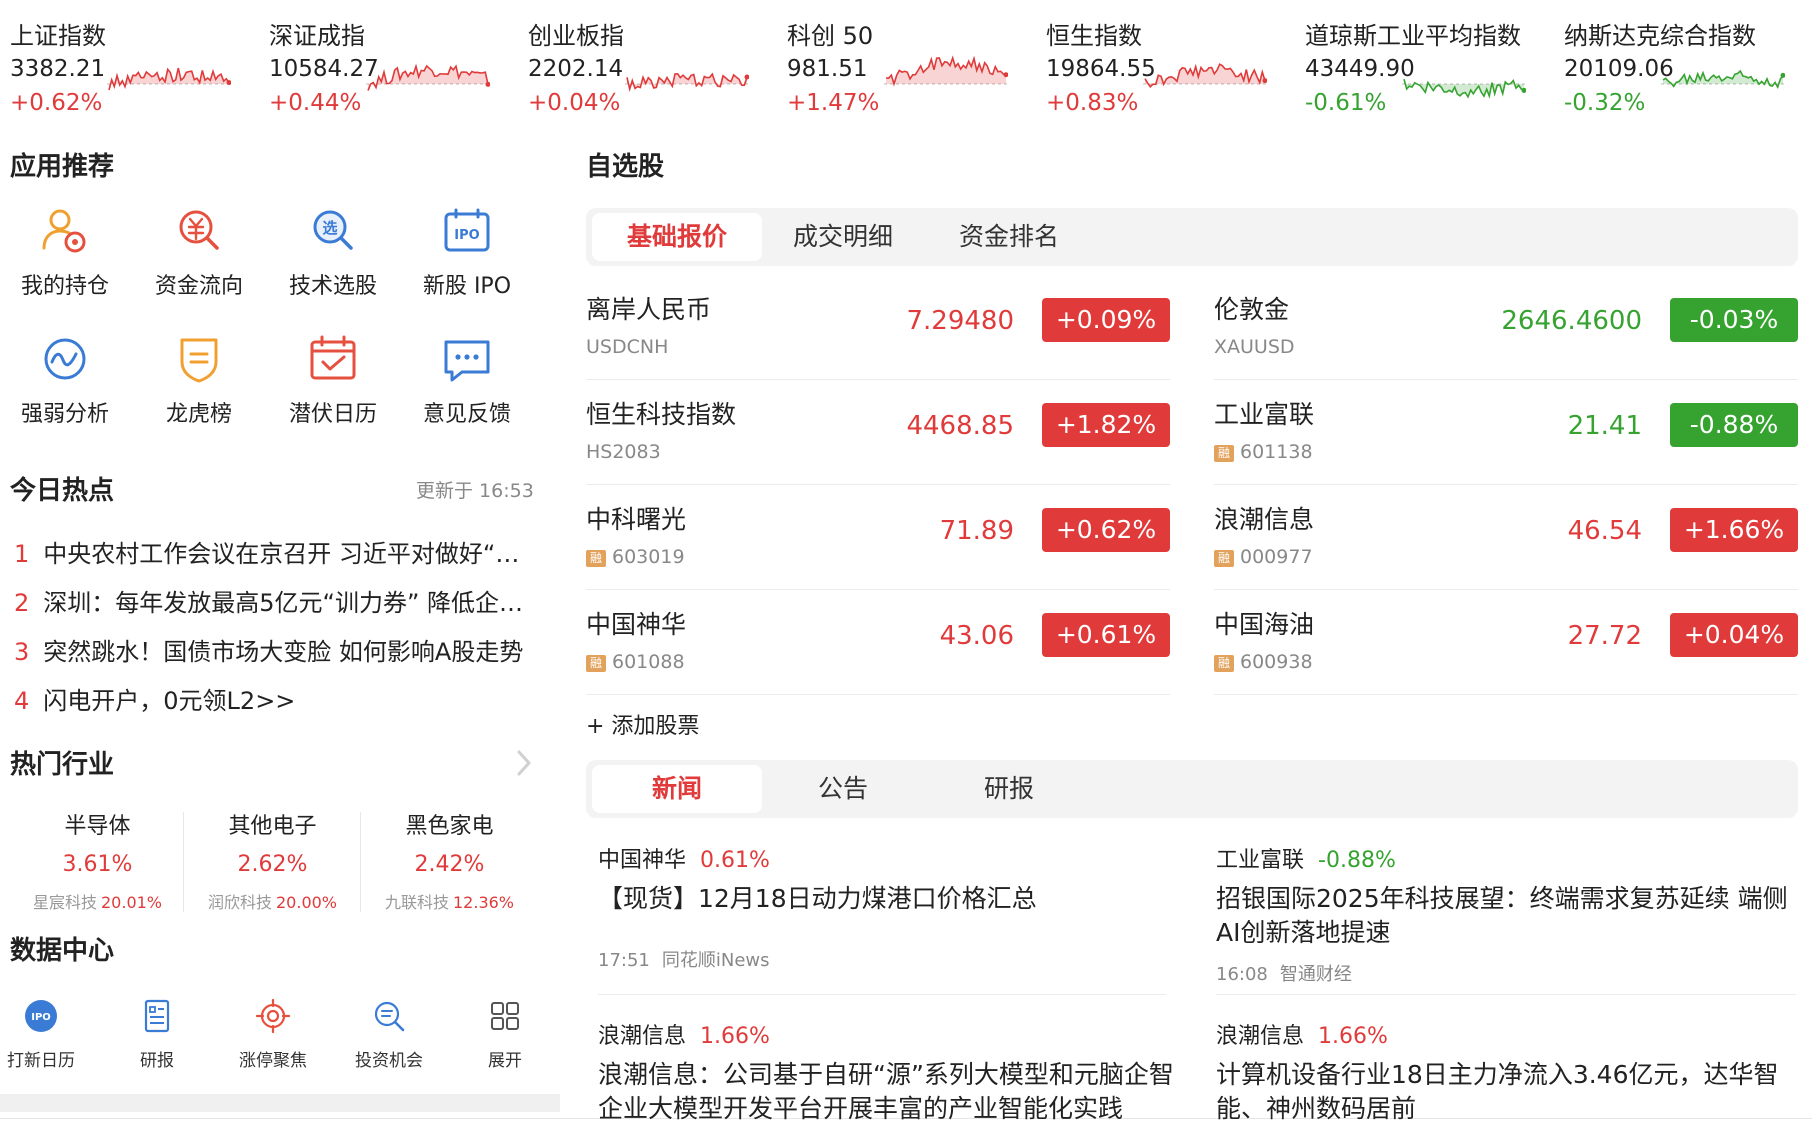 This screenshot has height=1124, width=1812. What do you see at coordinates (1106, 530) in the screenshot?
I see `change-badge: +0.62%` at bounding box center [1106, 530].